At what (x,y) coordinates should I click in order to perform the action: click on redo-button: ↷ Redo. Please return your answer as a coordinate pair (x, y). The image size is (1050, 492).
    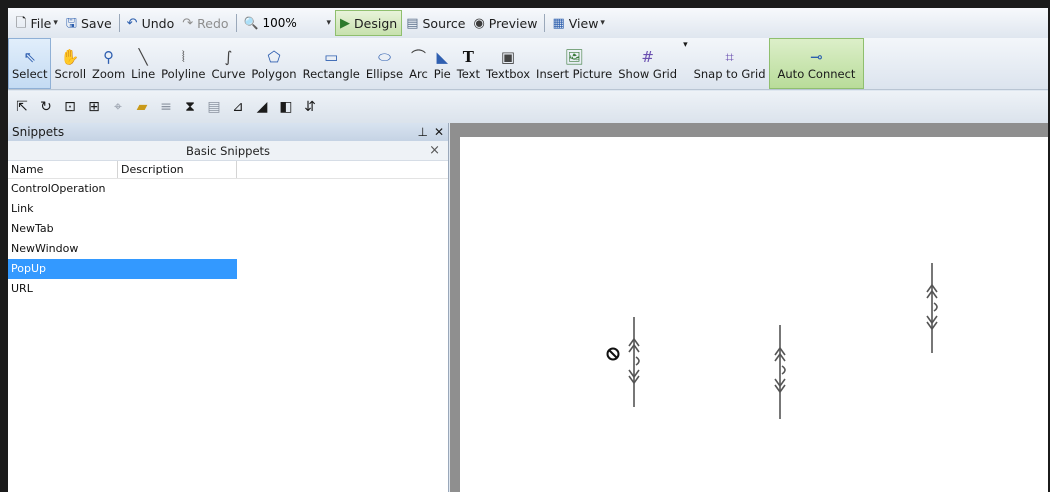
    Looking at the image, I should click on (205, 23).